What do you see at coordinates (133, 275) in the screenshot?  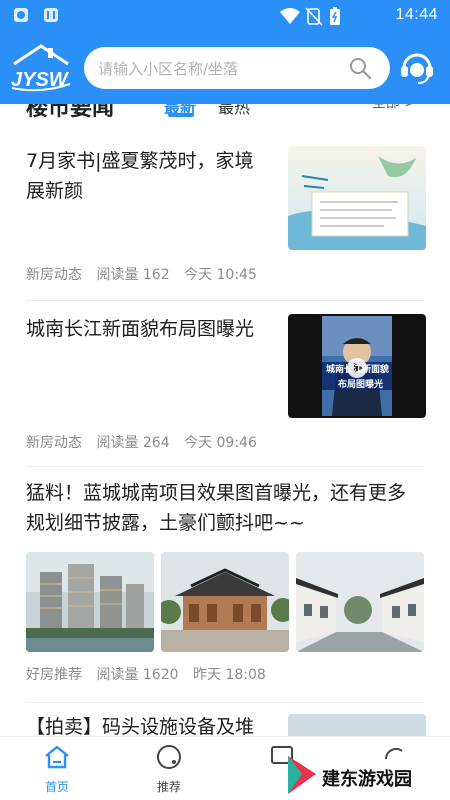 I see `article-reads: 阅读量 162` at bounding box center [133, 275].